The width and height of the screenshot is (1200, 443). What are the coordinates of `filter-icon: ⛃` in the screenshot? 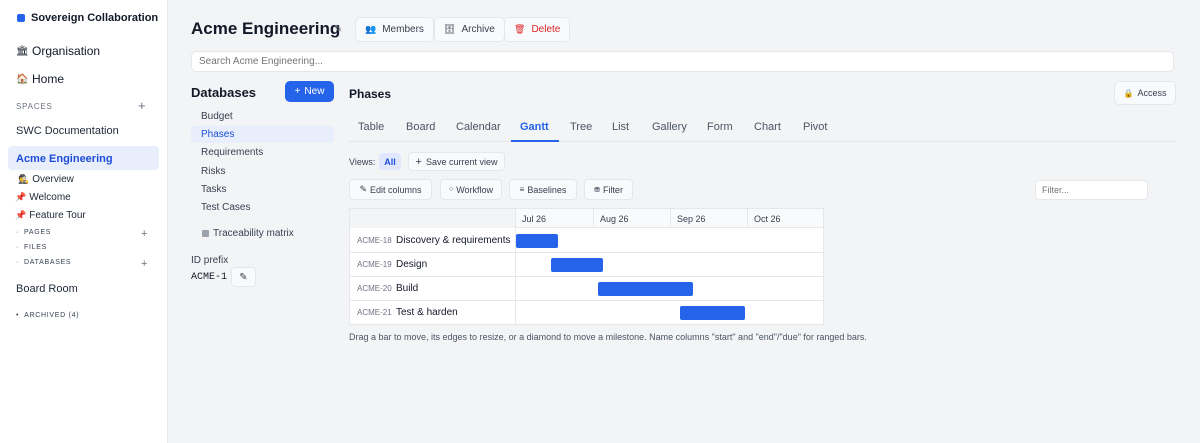 It's located at (597, 190).